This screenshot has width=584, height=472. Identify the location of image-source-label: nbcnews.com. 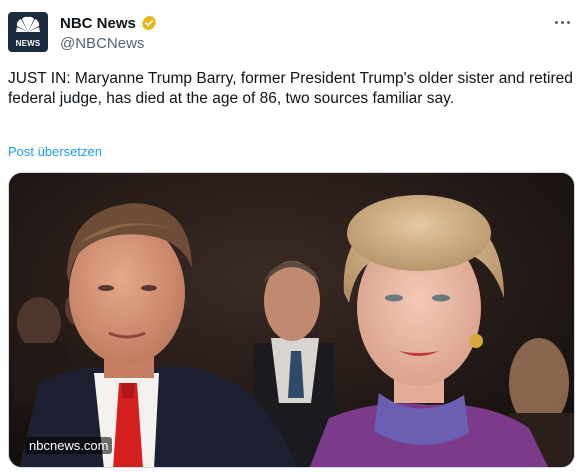
(69, 445).